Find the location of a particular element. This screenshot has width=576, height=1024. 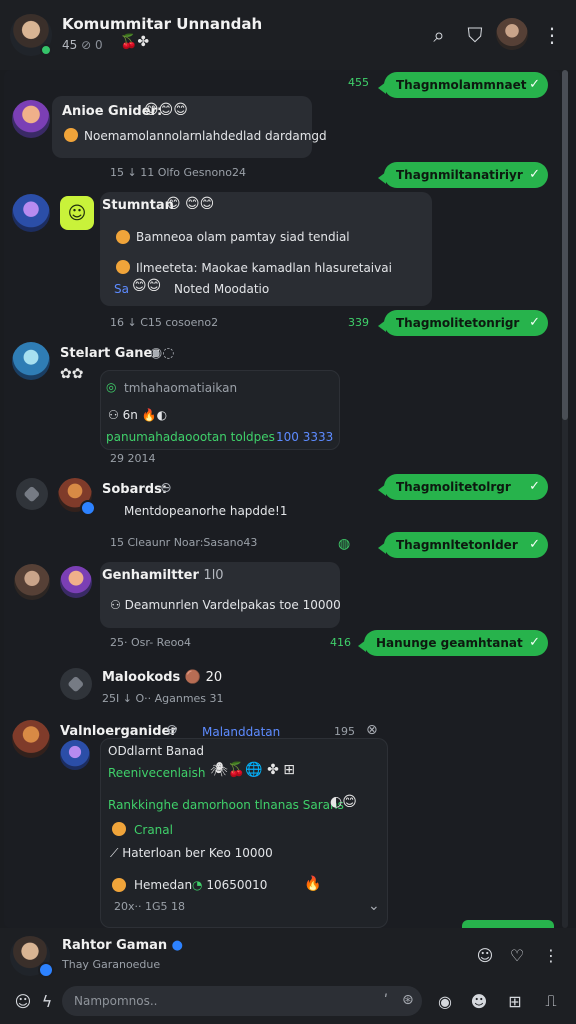

message-input-wrapper: ʹ ⊛ is located at coordinates (242, 1001).